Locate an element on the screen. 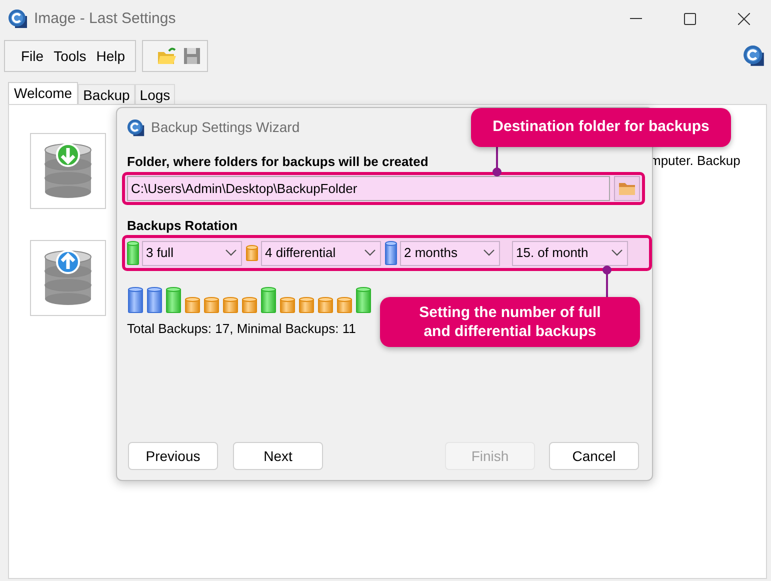  wizard-button: Cancel is located at coordinates (594, 456).